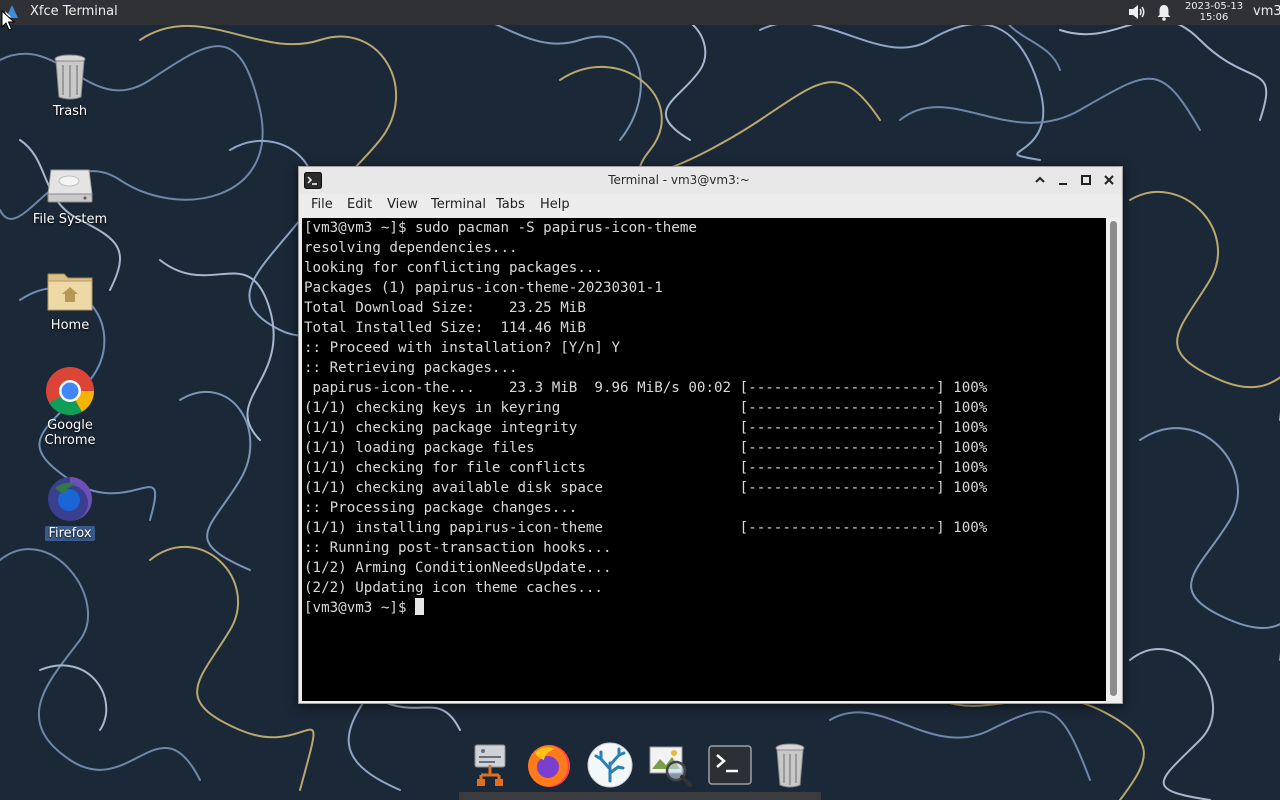 This screenshot has height=800, width=1280. What do you see at coordinates (402, 204) in the screenshot?
I see `menu-view: View` at bounding box center [402, 204].